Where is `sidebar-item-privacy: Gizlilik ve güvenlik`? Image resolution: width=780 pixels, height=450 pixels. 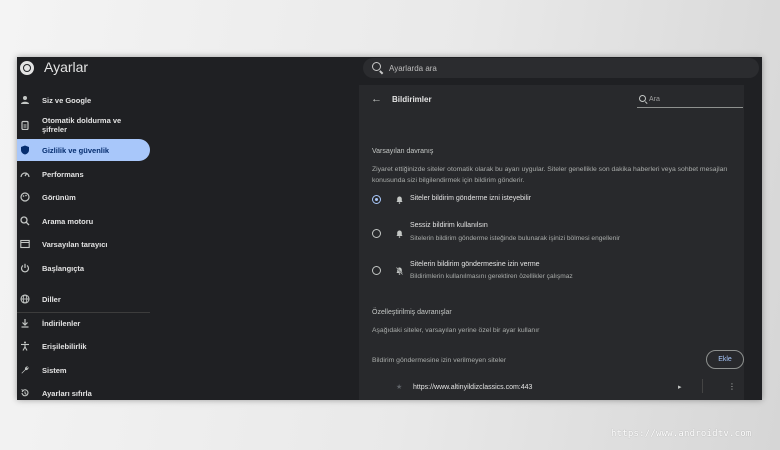 sidebar-item-privacy: Gizlilik ve güvenlik is located at coordinates (83, 150).